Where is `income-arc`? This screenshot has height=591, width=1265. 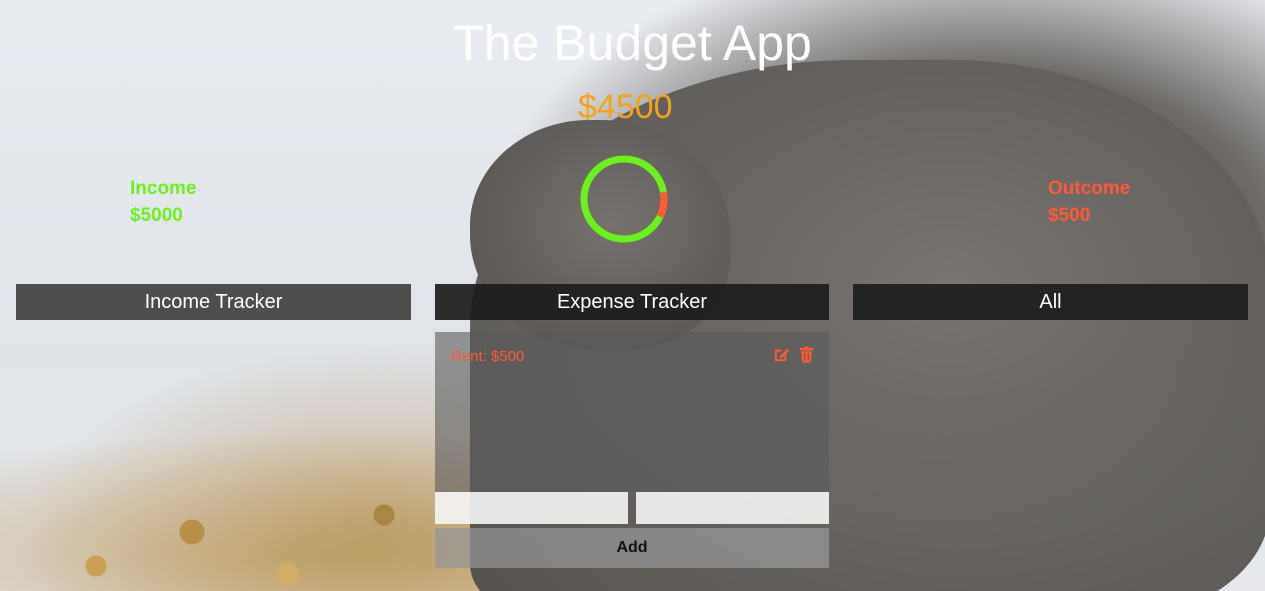
income-arc is located at coordinates (624, 199).